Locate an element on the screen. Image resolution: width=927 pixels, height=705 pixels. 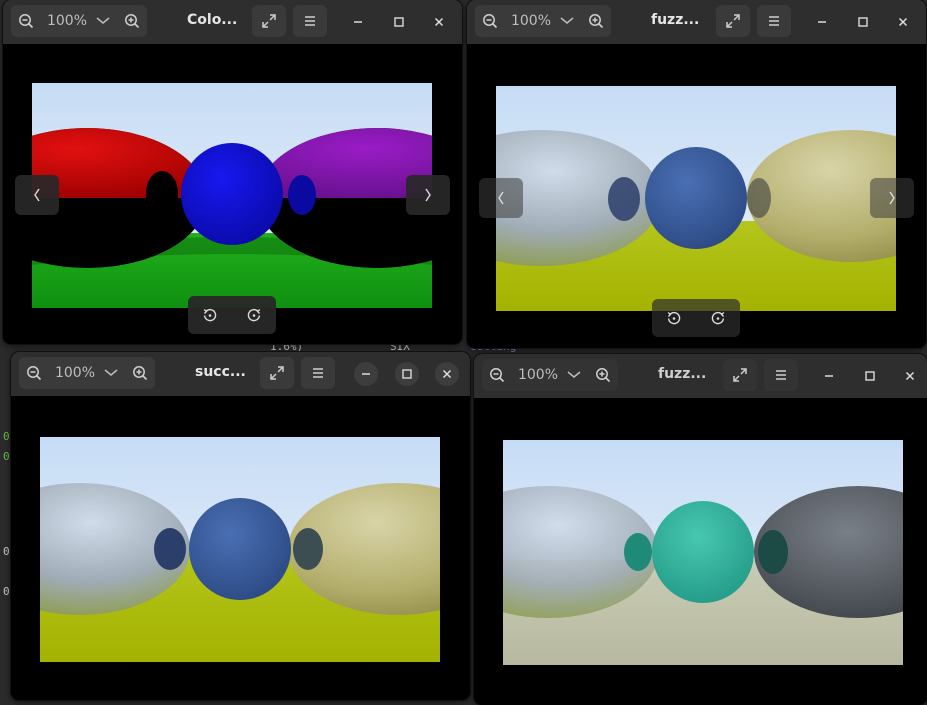
rotate-right-icon is located at coordinates (254, 315).